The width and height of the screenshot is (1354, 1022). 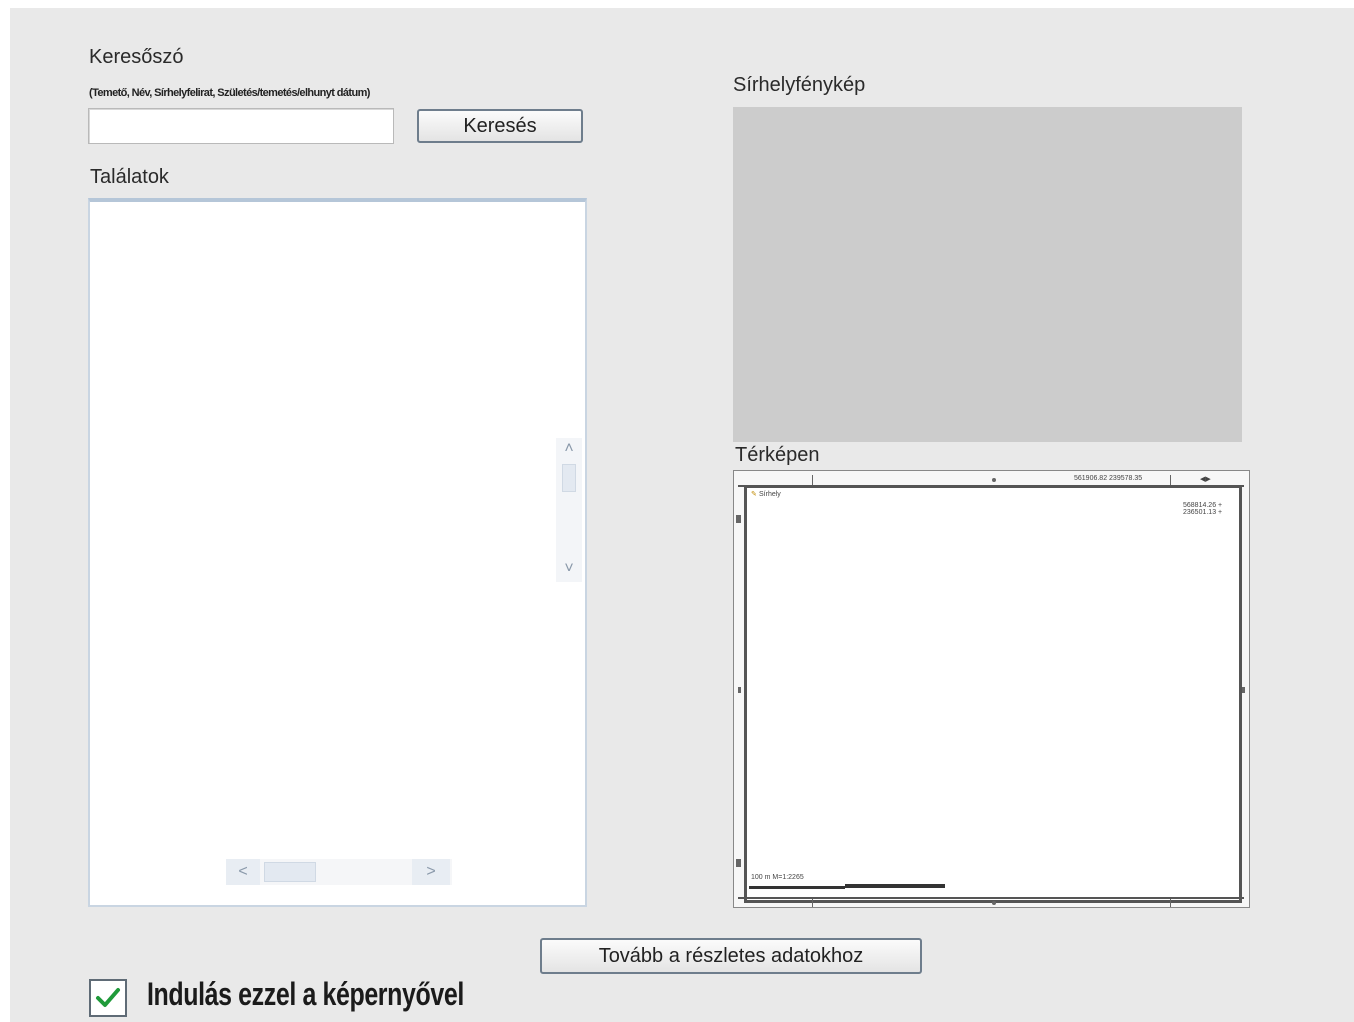 I want to click on map-right-coordinate: 568814.26 + 236501.13 +, so click(x=1203, y=509).